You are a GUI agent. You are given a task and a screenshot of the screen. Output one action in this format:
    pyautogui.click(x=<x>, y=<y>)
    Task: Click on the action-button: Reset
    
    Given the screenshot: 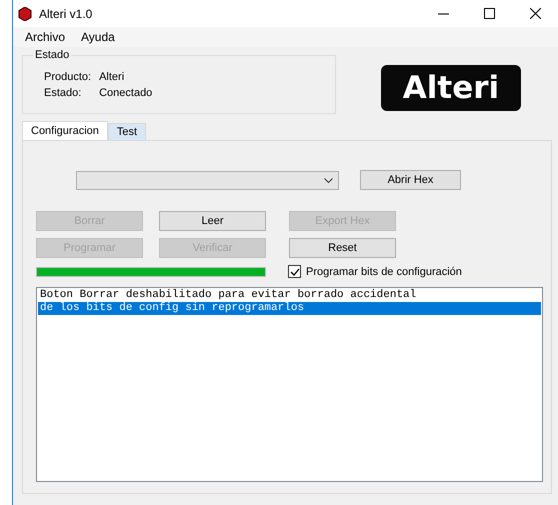 What is the action you would take?
    pyautogui.click(x=342, y=248)
    